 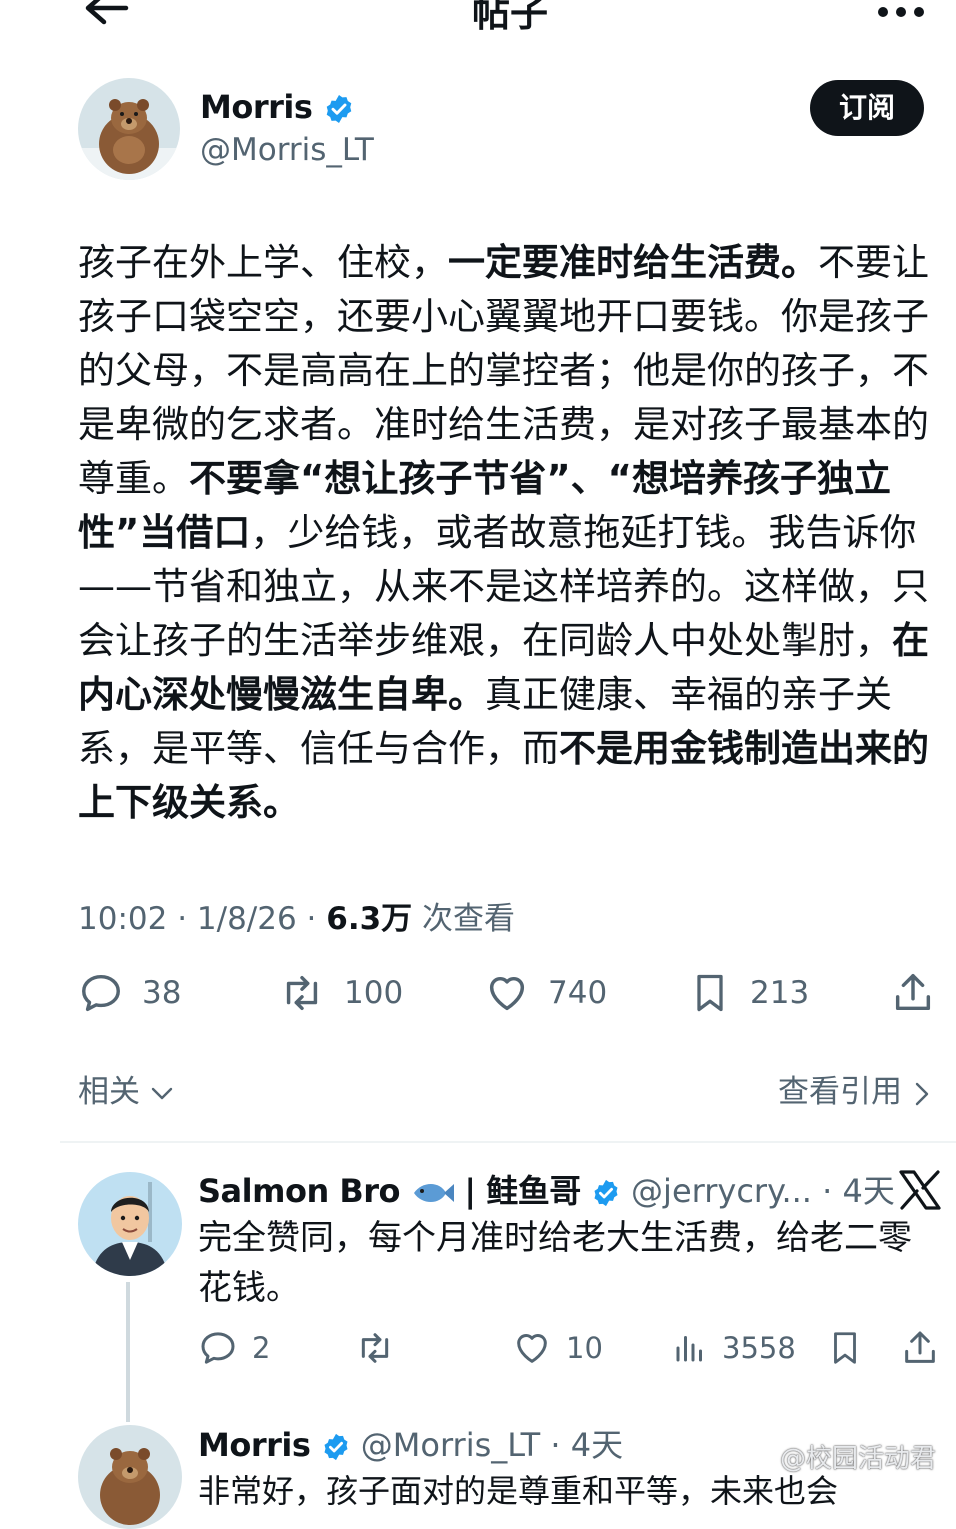 I want to click on more-dots-icon, so click(x=901, y=12).